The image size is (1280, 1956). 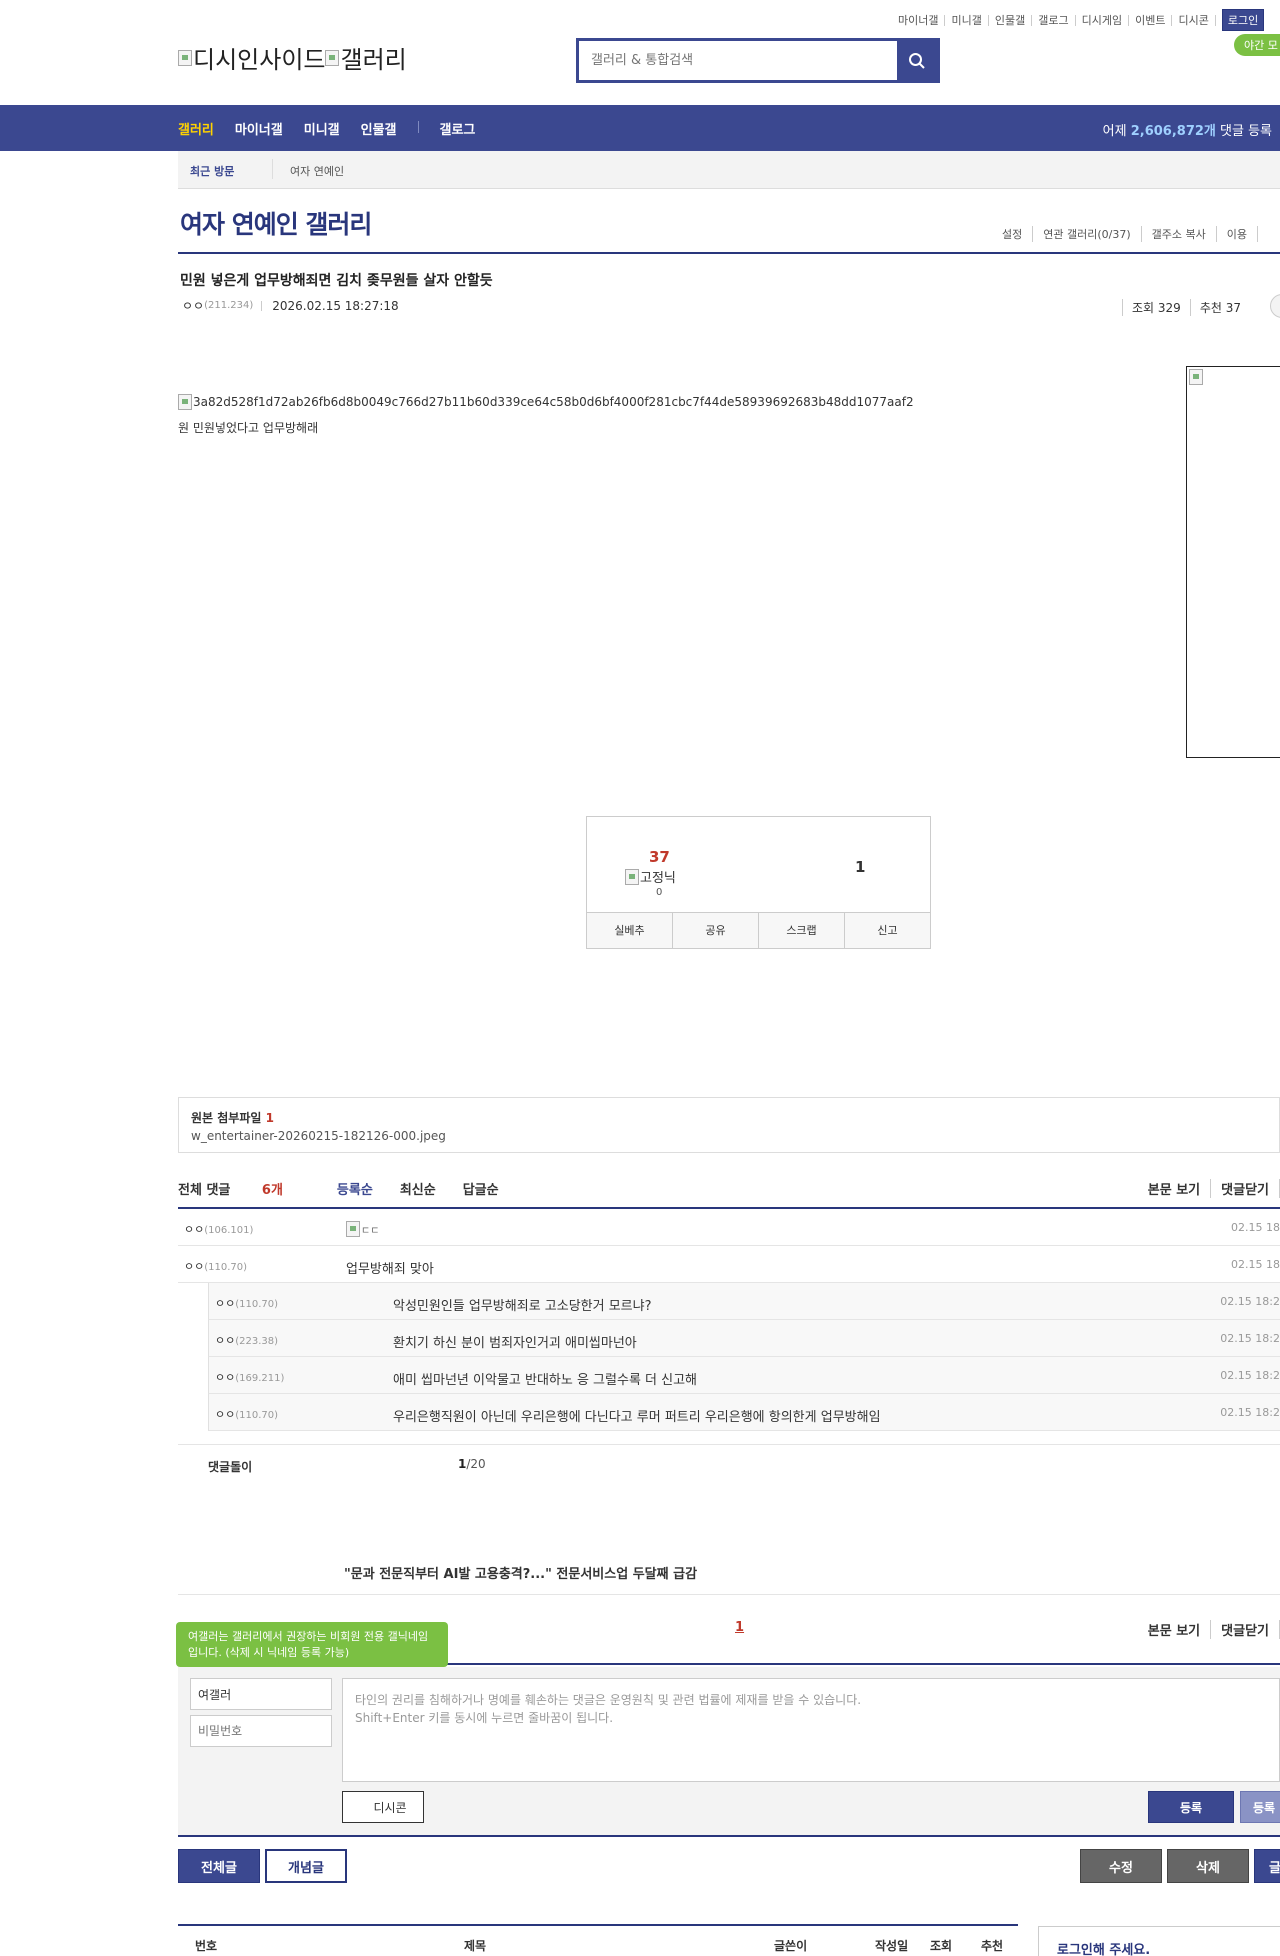 What do you see at coordinates (1121, 1866) in the screenshot?
I see `edit-button: 수정` at bounding box center [1121, 1866].